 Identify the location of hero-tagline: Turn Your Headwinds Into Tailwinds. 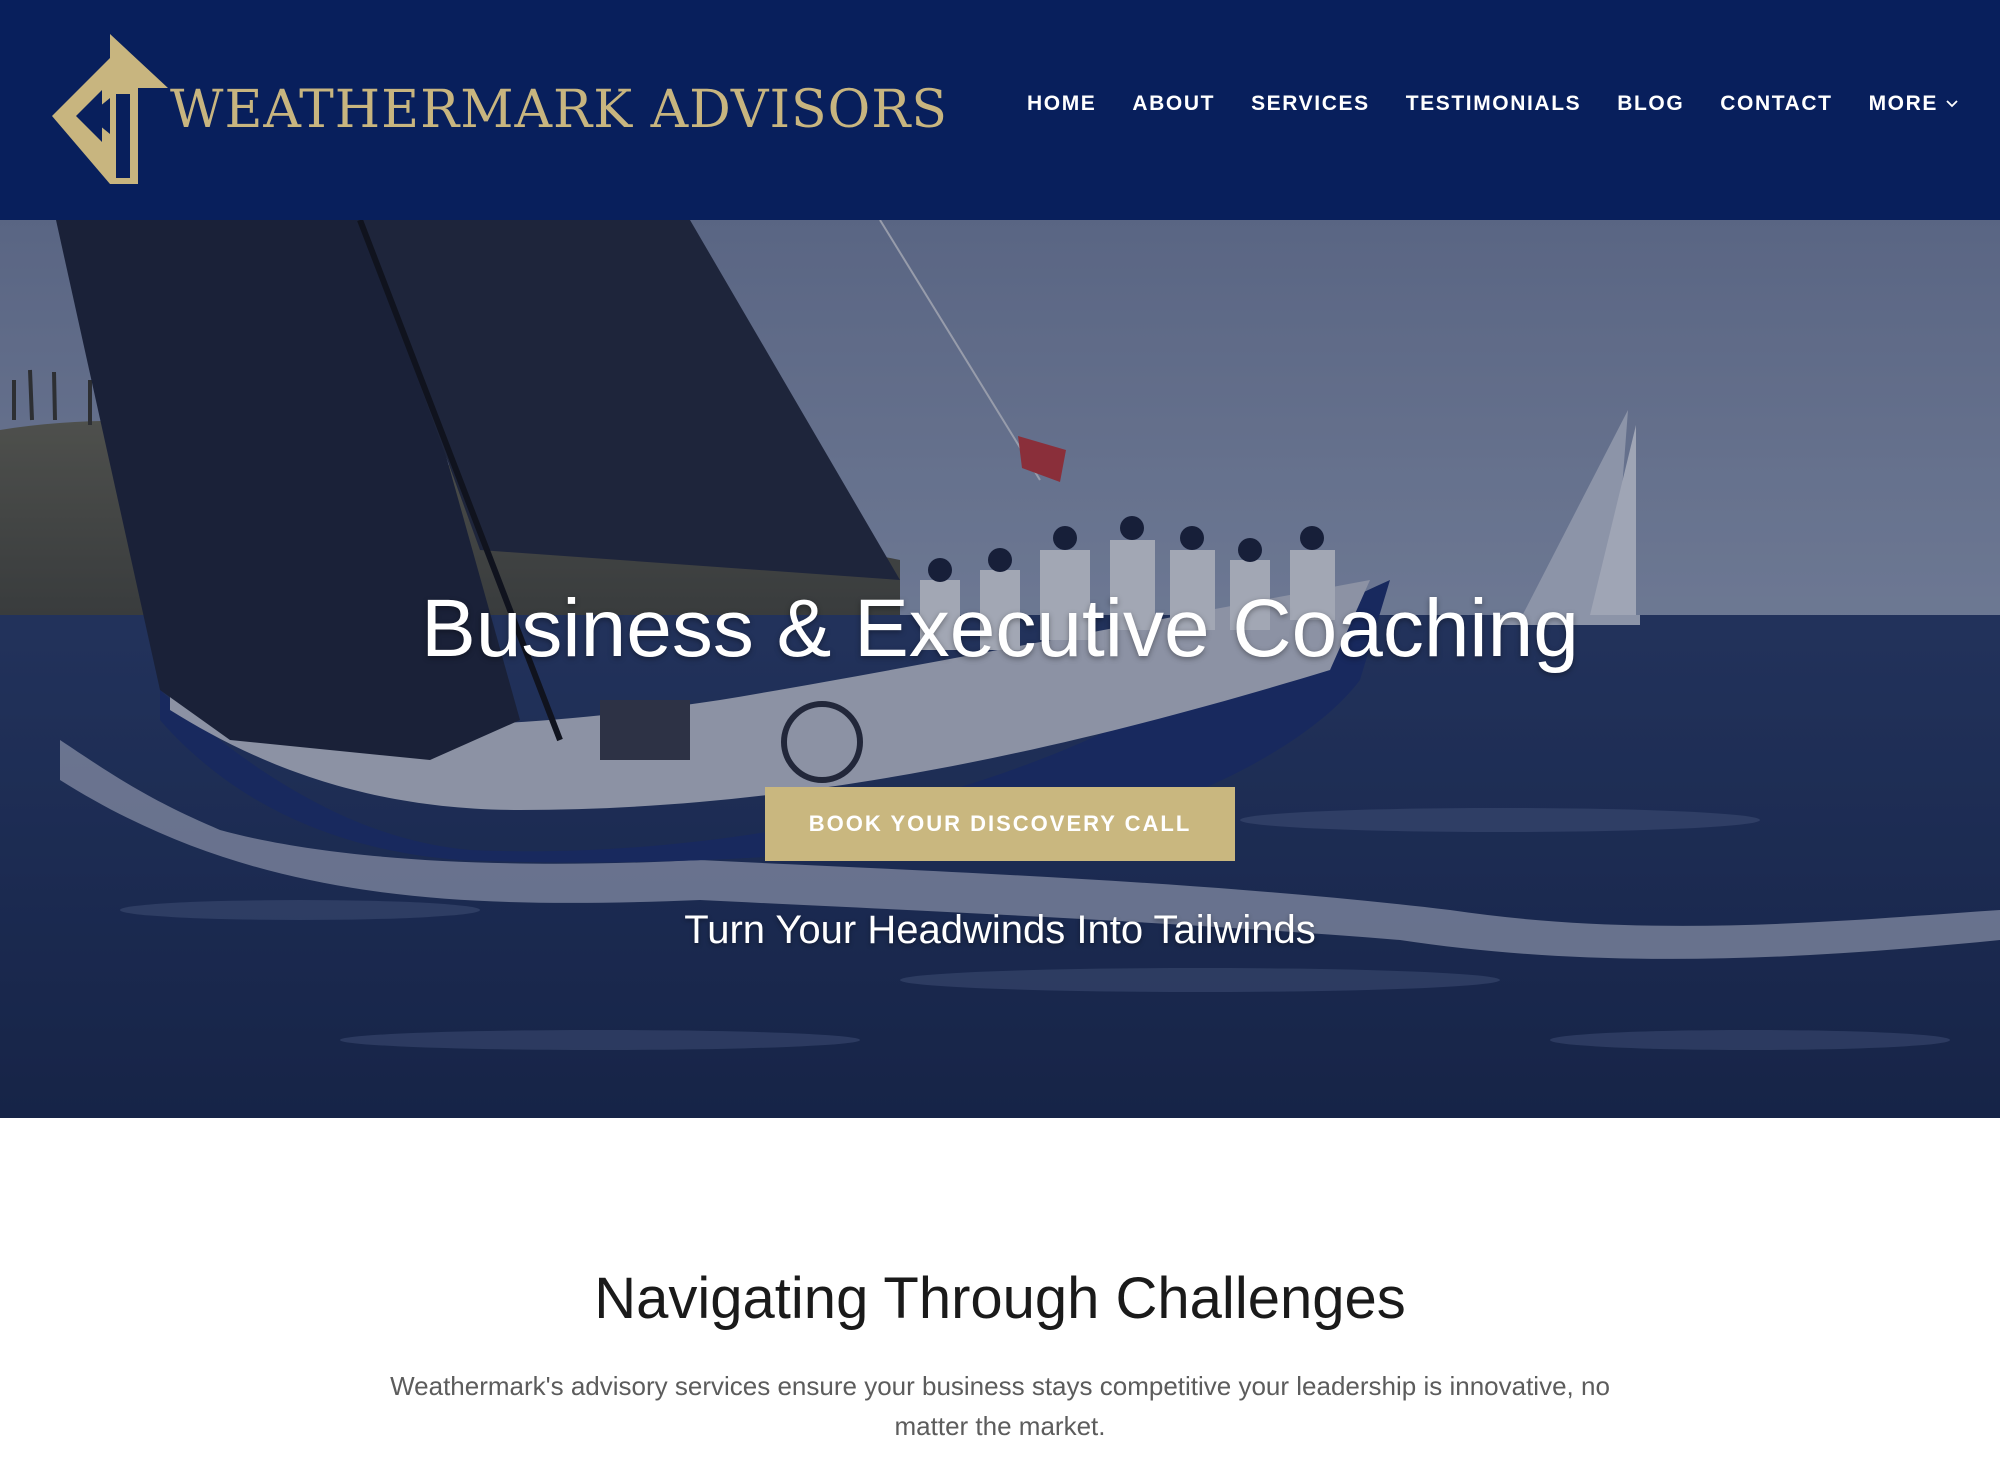
(1000, 930).